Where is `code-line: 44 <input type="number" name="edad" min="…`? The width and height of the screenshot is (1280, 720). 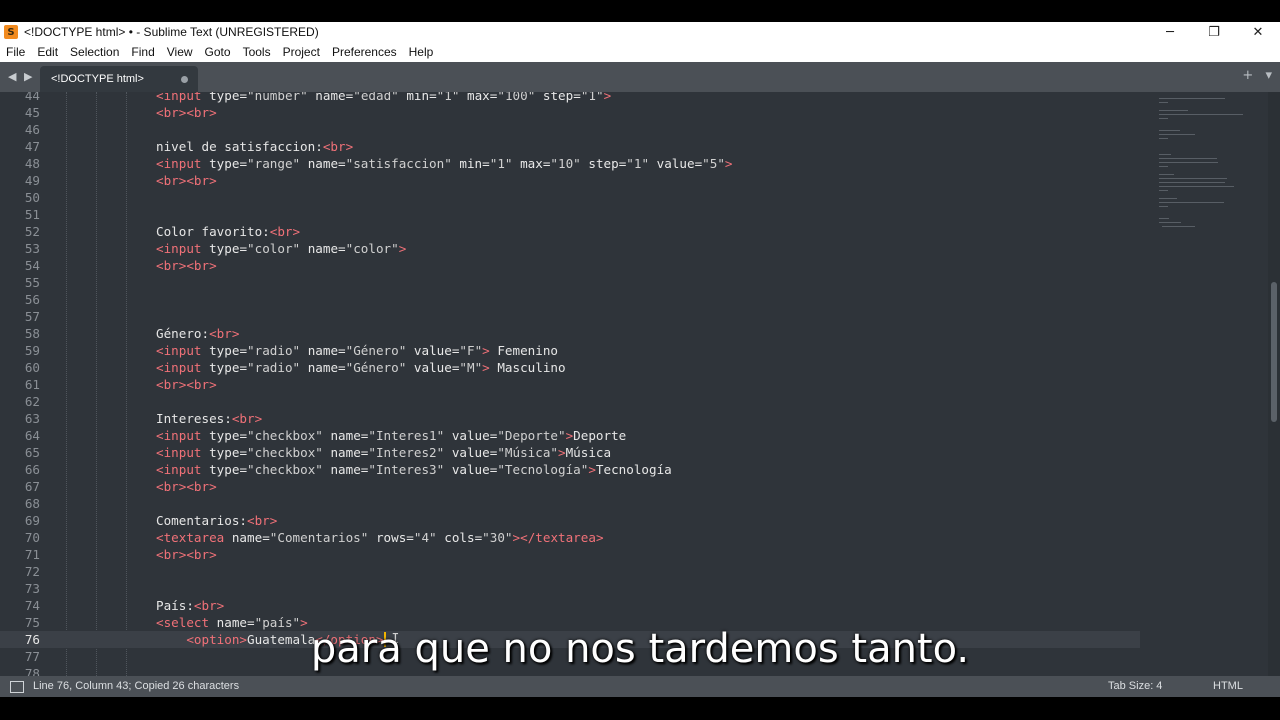
code-line: 44 <input type="number" name="edad" min="… is located at coordinates (570, 98).